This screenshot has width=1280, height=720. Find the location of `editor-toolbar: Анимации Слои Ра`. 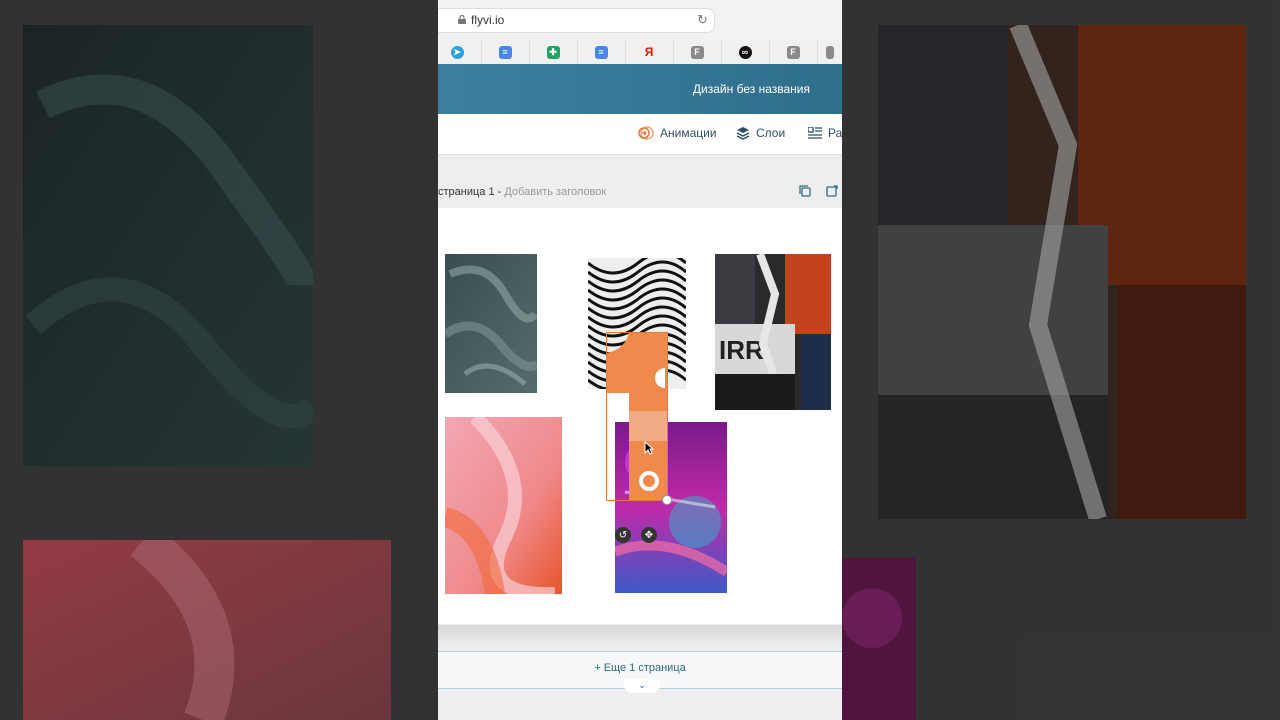

editor-toolbar: Анимации Слои Ра is located at coordinates (640, 134).